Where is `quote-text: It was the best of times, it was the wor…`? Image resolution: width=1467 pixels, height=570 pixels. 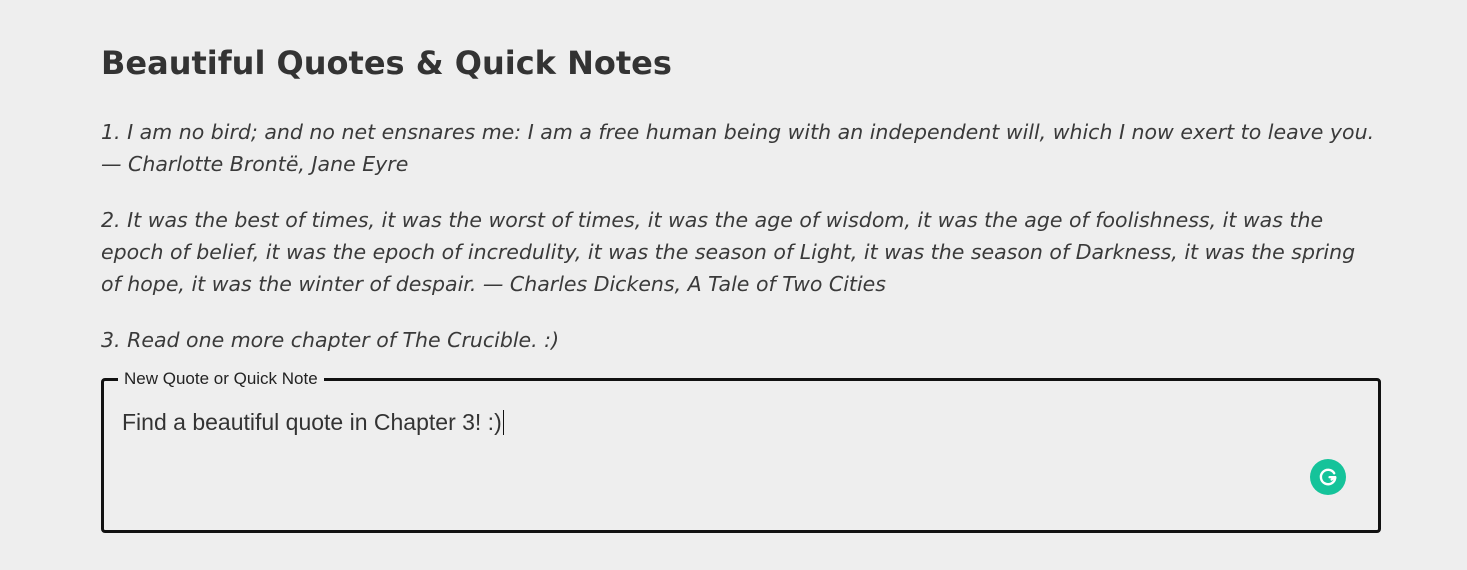 quote-text: It was the best of times, it was the wor… is located at coordinates (728, 252).